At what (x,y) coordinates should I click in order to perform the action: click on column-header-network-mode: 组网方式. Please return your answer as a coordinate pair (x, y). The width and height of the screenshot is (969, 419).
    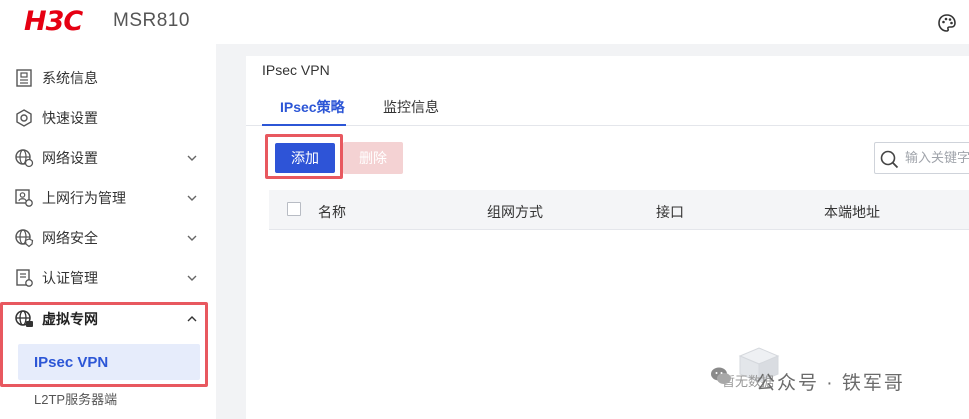
    Looking at the image, I should click on (515, 212).